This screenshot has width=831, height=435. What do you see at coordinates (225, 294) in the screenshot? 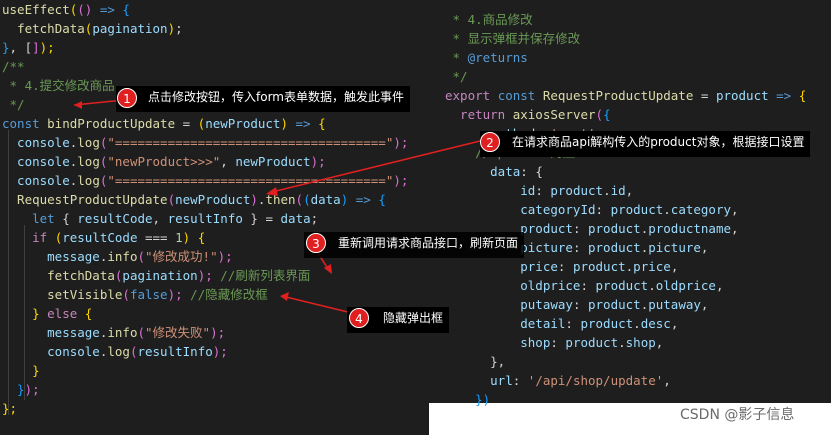
I see `code-token: //隐藏修改框` at bounding box center [225, 294].